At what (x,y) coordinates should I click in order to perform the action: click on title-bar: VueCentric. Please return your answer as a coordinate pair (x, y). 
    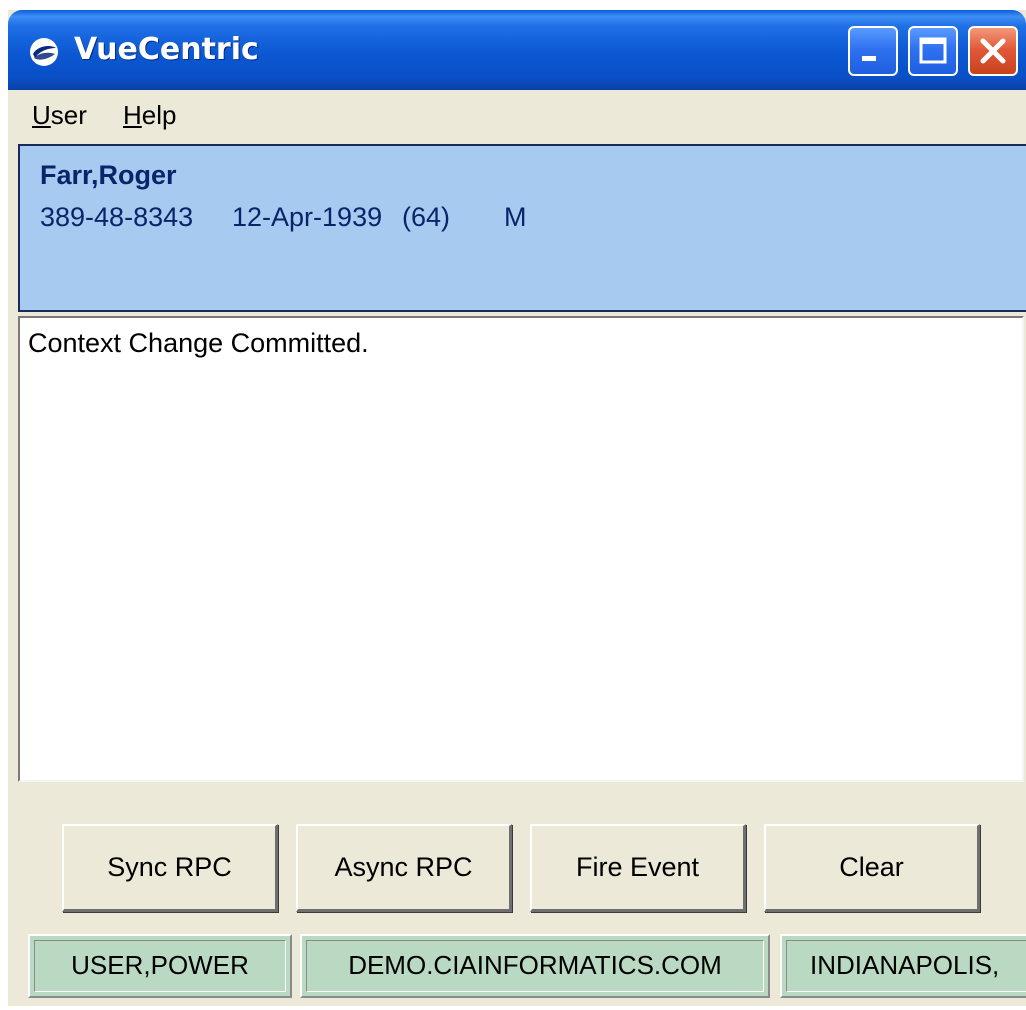
    Looking at the image, I should click on (517, 50).